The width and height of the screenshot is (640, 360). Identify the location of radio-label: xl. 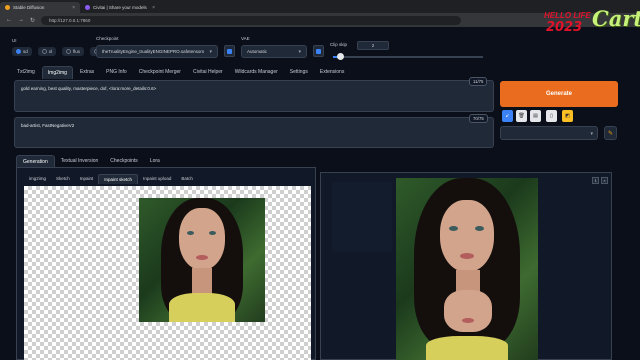
(50, 51).